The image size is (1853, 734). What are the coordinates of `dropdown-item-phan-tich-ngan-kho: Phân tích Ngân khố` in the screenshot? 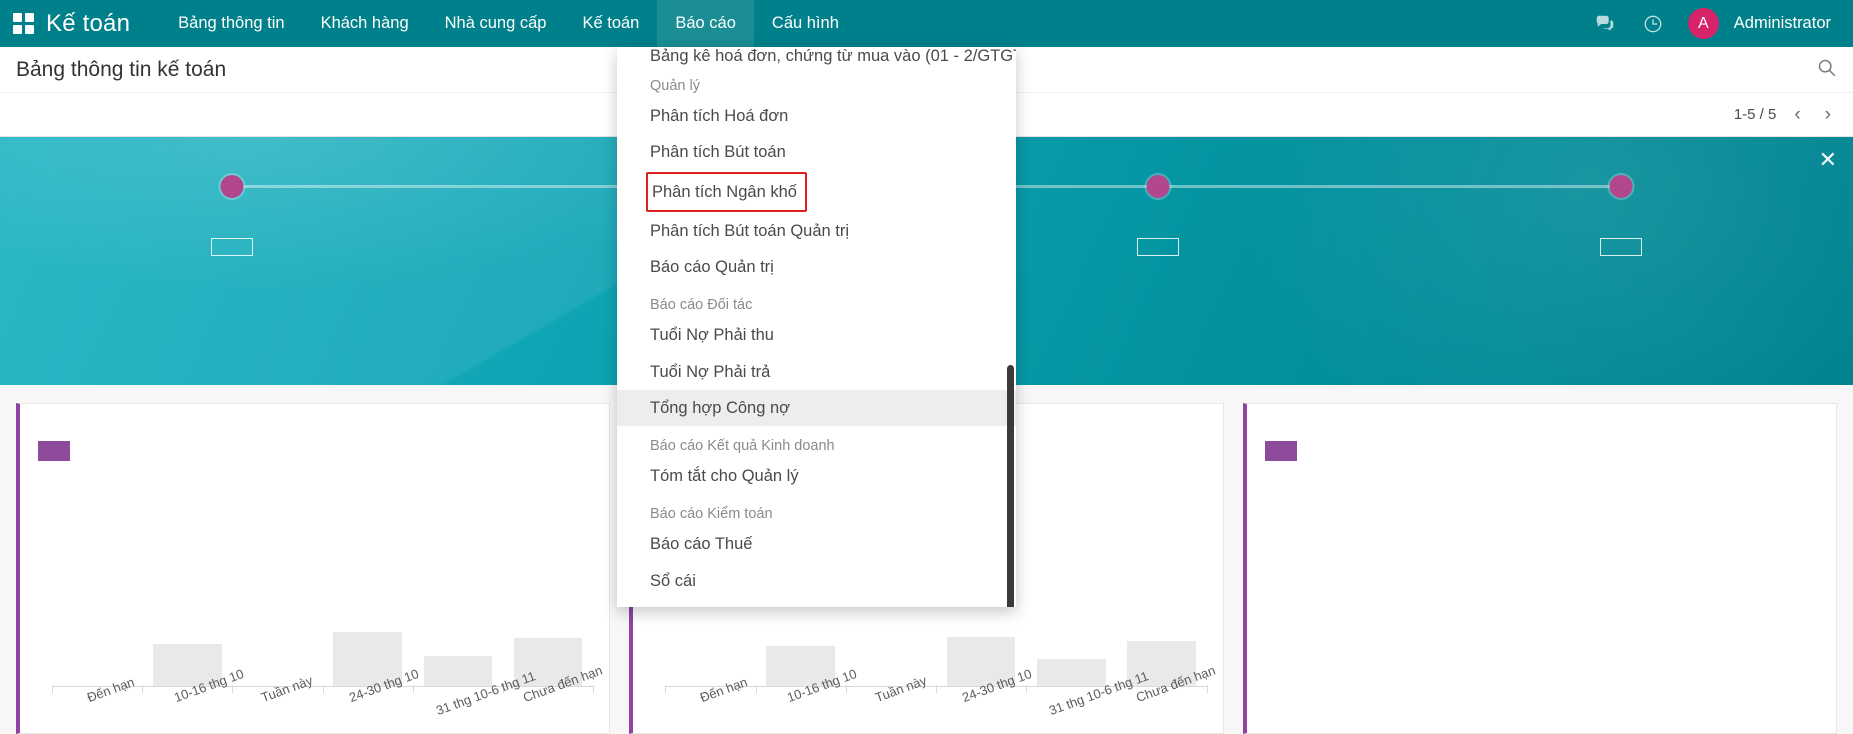 It's located at (726, 191).